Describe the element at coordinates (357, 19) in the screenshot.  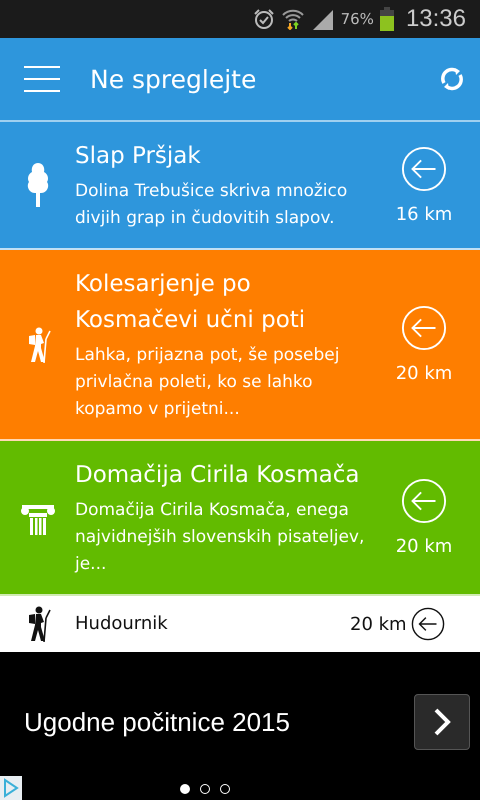
I see `battery-percent: 76%` at that location.